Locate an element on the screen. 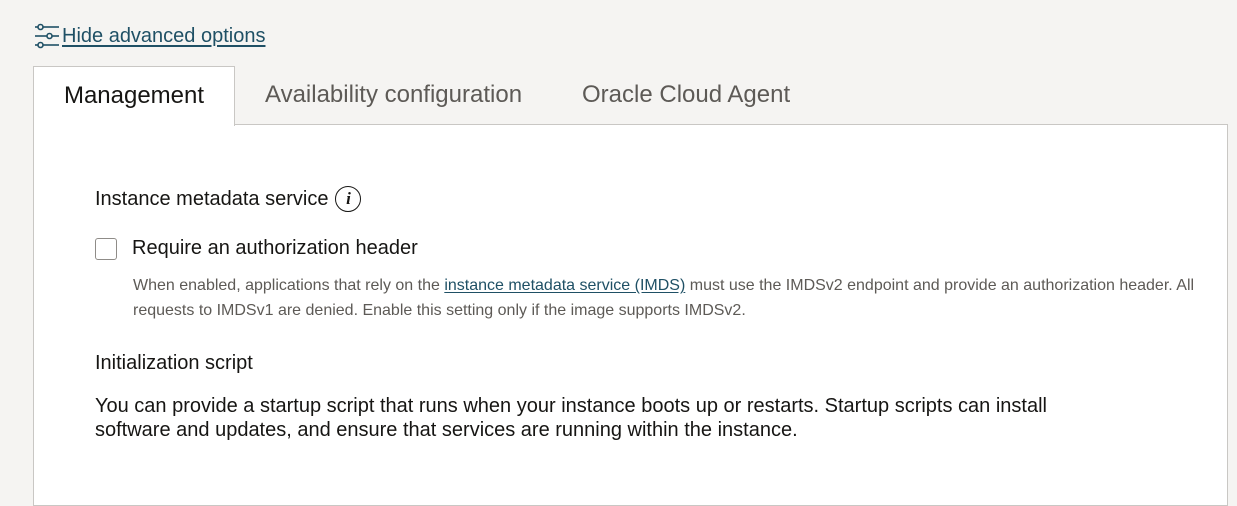  tab-management: Management is located at coordinates (134, 96).